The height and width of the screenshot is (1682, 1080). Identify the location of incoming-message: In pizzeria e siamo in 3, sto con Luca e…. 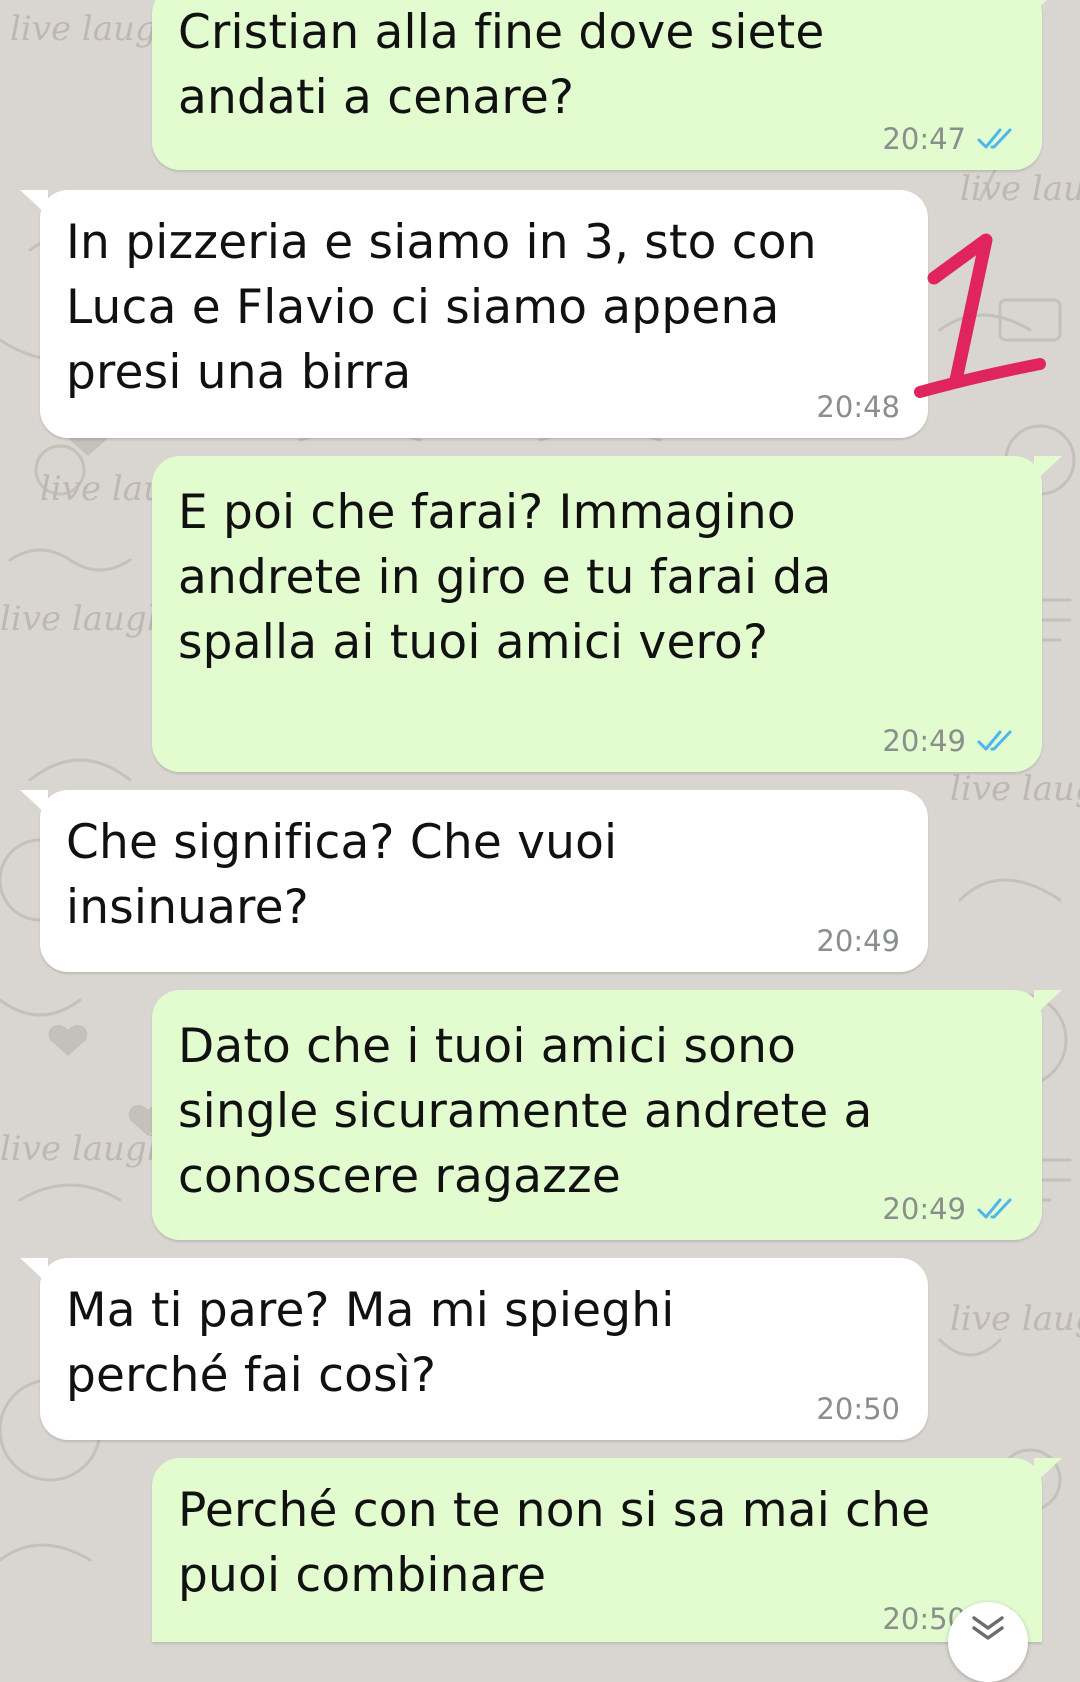
(474, 314).